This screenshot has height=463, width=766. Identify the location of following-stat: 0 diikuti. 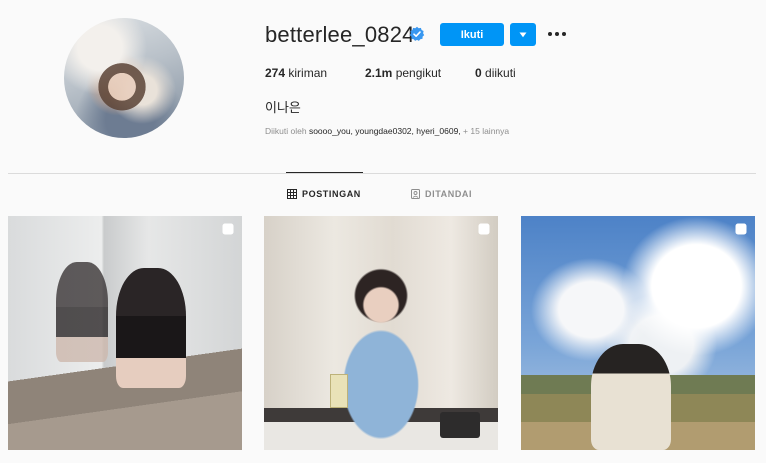
(495, 73).